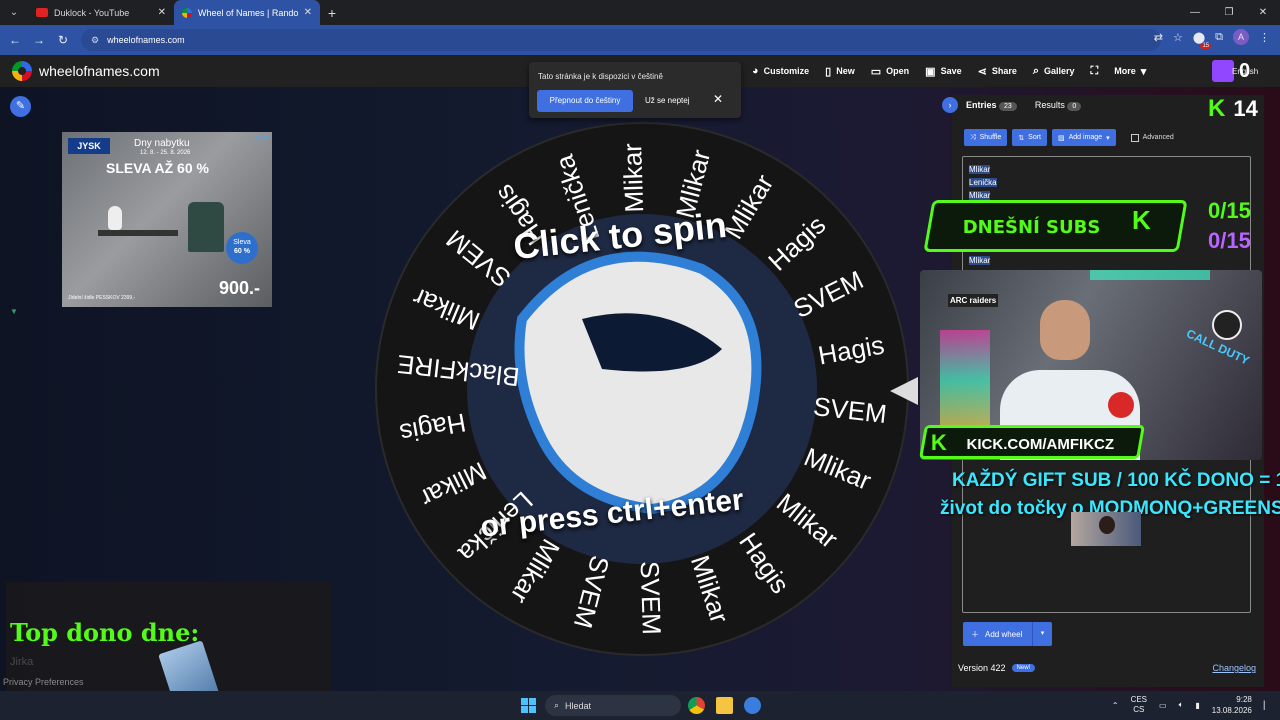 Image resolution: width=1280 pixels, height=720 pixels. What do you see at coordinates (1023, 668) in the screenshot?
I see `new-badge: New!` at bounding box center [1023, 668].